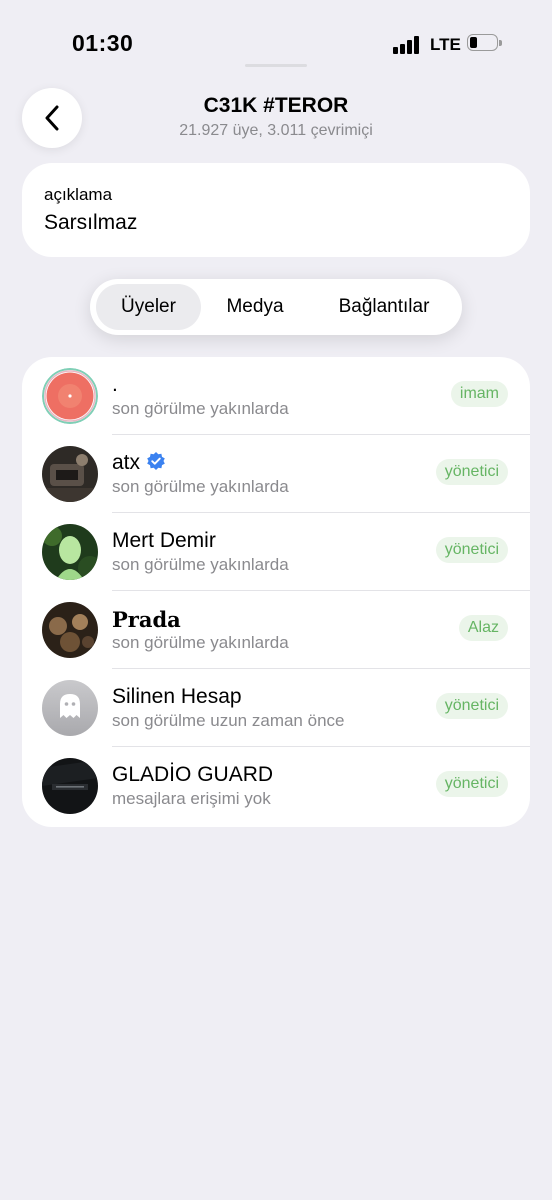 The height and width of the screenshot is (1200, 552). I want to click on member-status: son görülme uzun zaman önce, so click(228, 720).